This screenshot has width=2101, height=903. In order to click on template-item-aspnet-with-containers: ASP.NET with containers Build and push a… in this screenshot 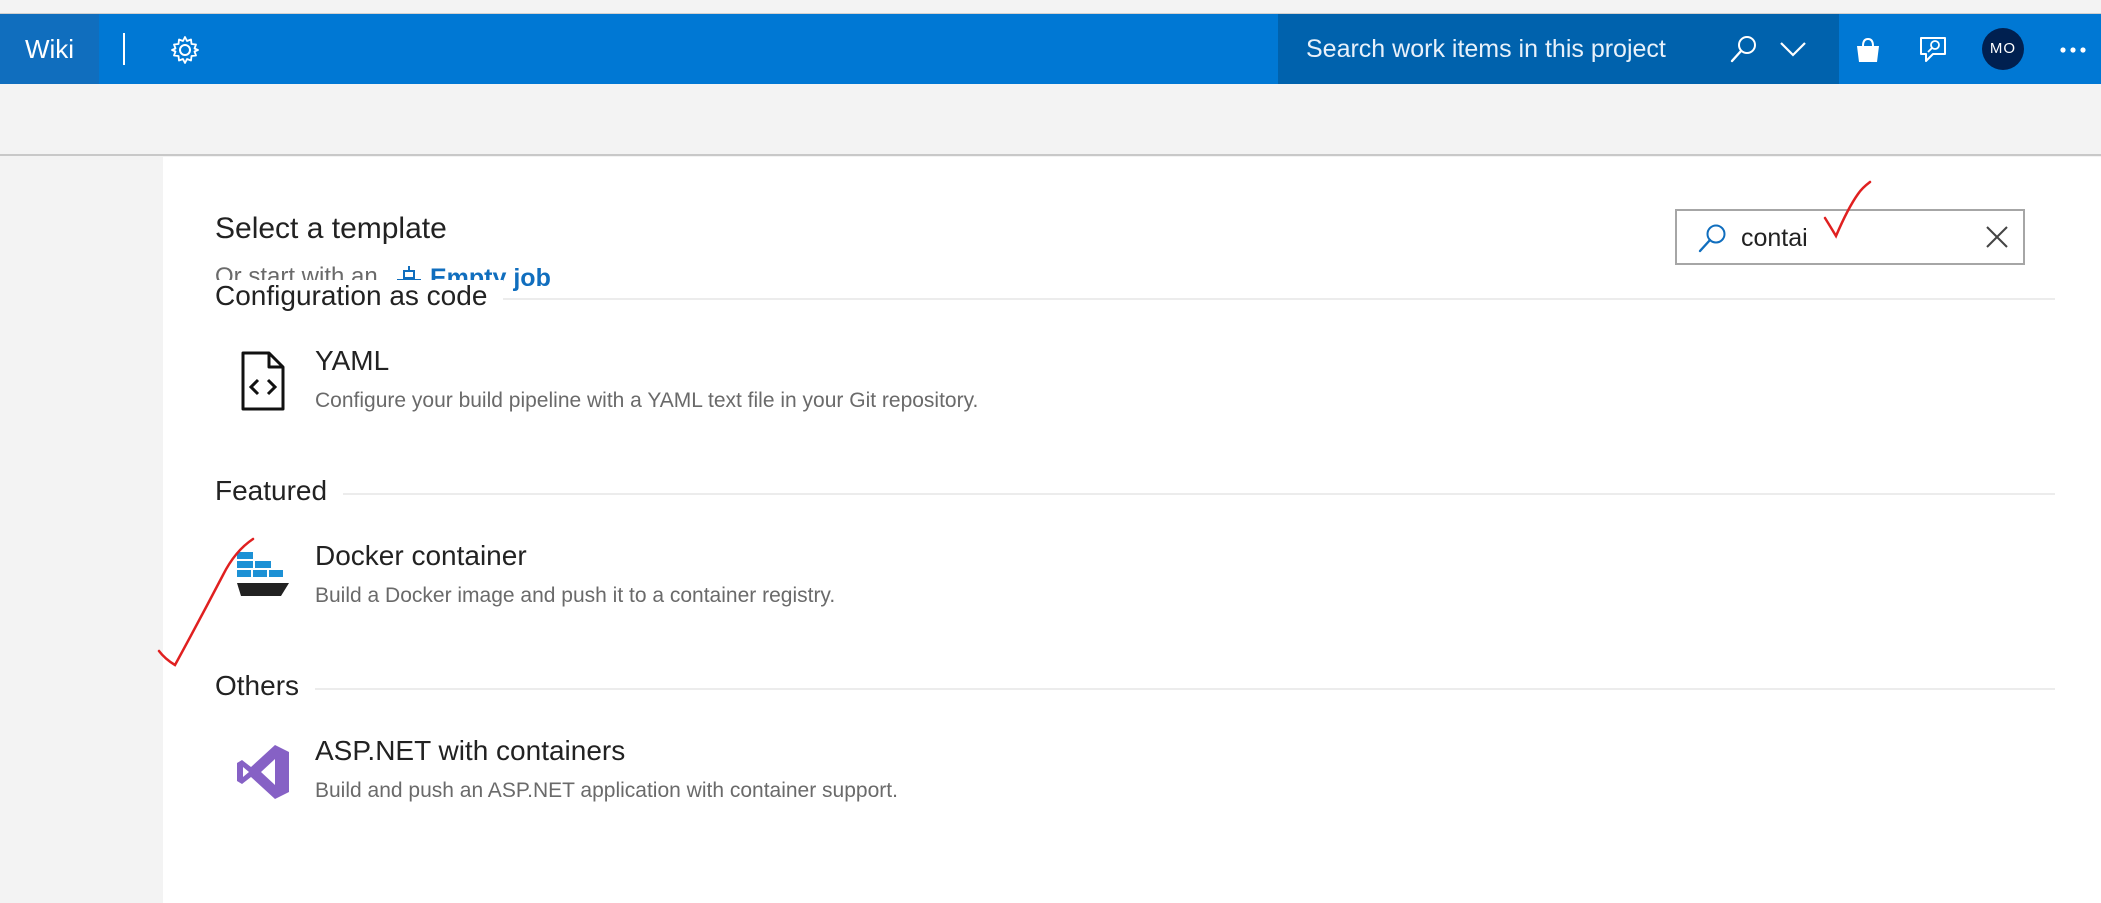, I will do `click(1135, 778)`.